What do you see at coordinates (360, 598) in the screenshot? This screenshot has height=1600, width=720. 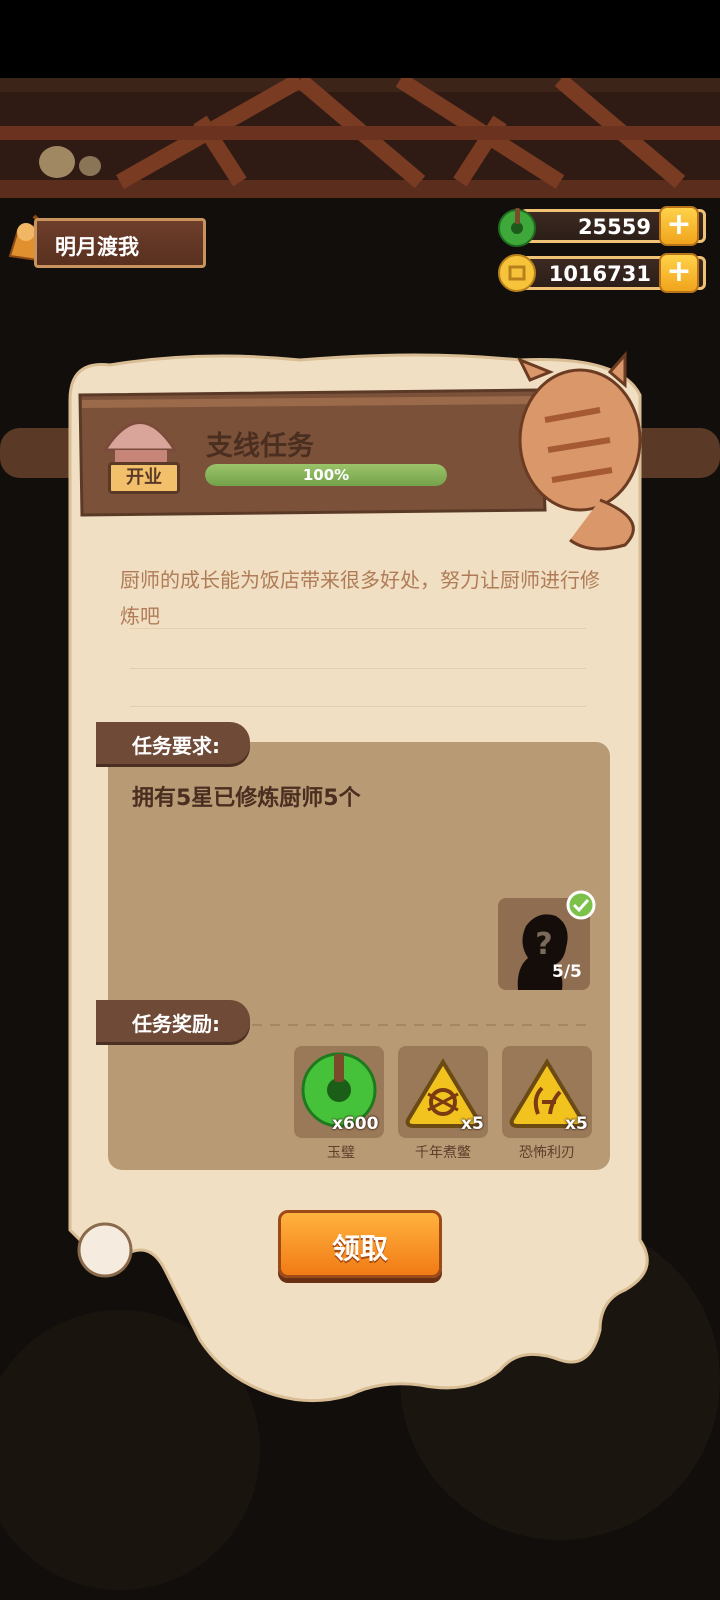 I see `quest-description: 厨师的成长能为饭店带来很多好处，努力让厨师进行修炼吧` at bounding box center [360, 598].